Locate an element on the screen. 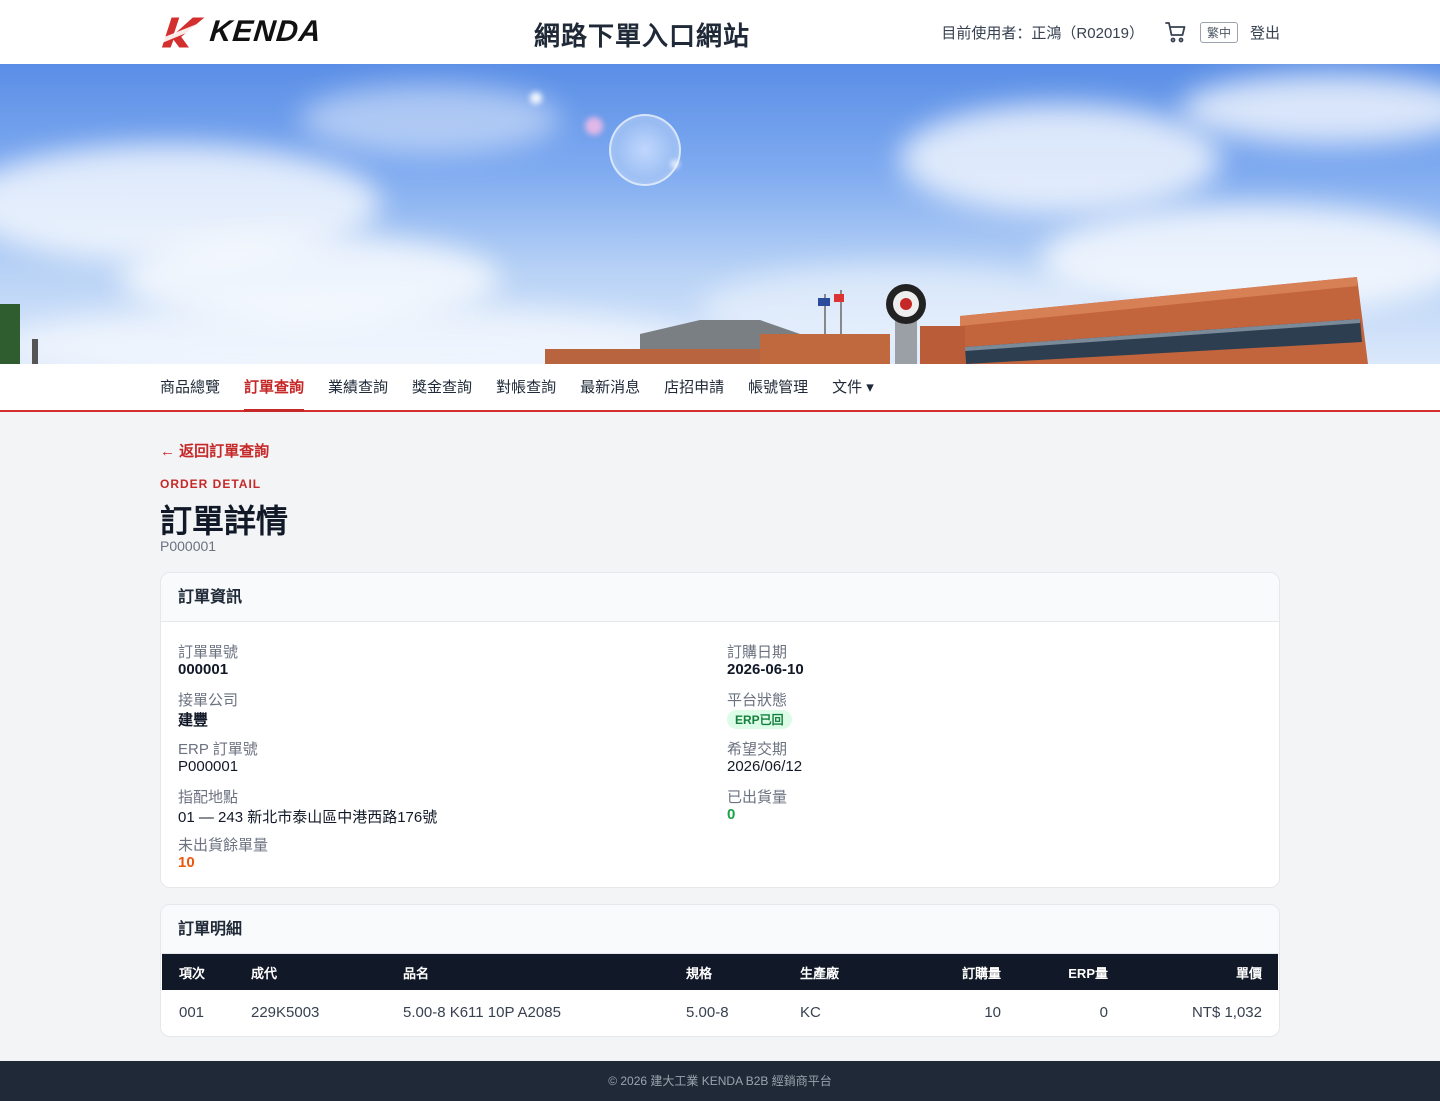 This screenshot has width=1440, height=1101. column-header: 規格 is located at coordinates (699, 973).